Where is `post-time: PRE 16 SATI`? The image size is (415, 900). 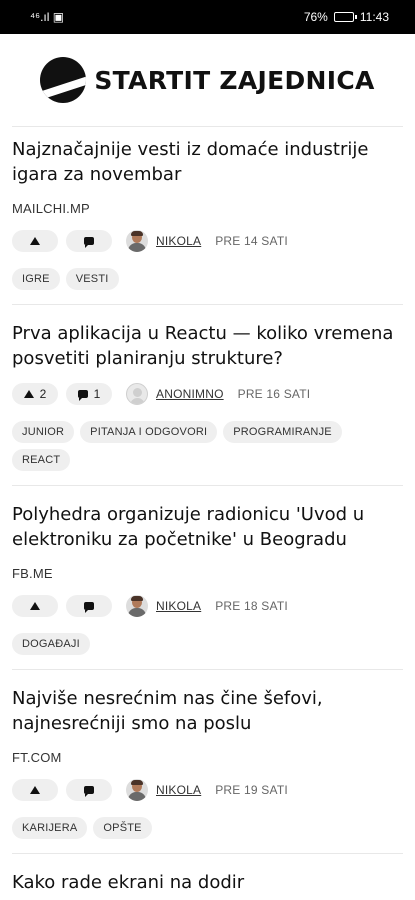
post-time: PRE 16 SATI is located at coordinates (274, 394).